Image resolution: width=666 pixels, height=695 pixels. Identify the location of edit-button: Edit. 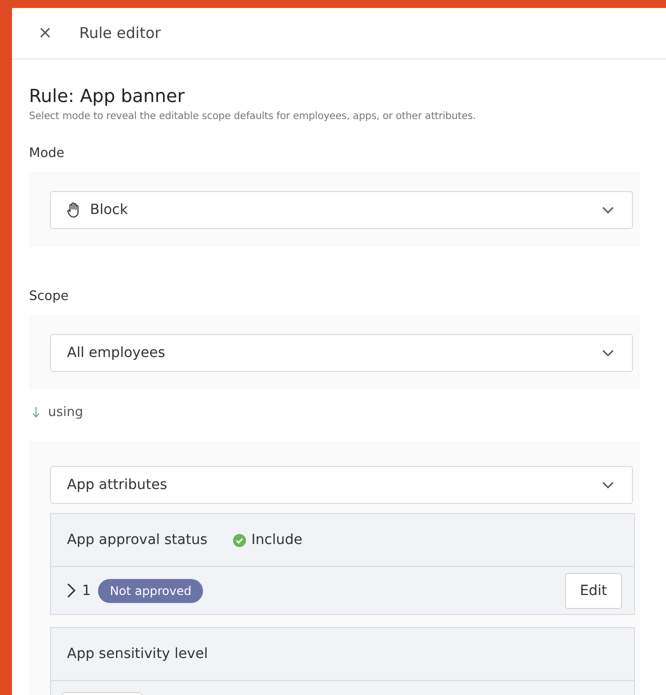
(593, 590).